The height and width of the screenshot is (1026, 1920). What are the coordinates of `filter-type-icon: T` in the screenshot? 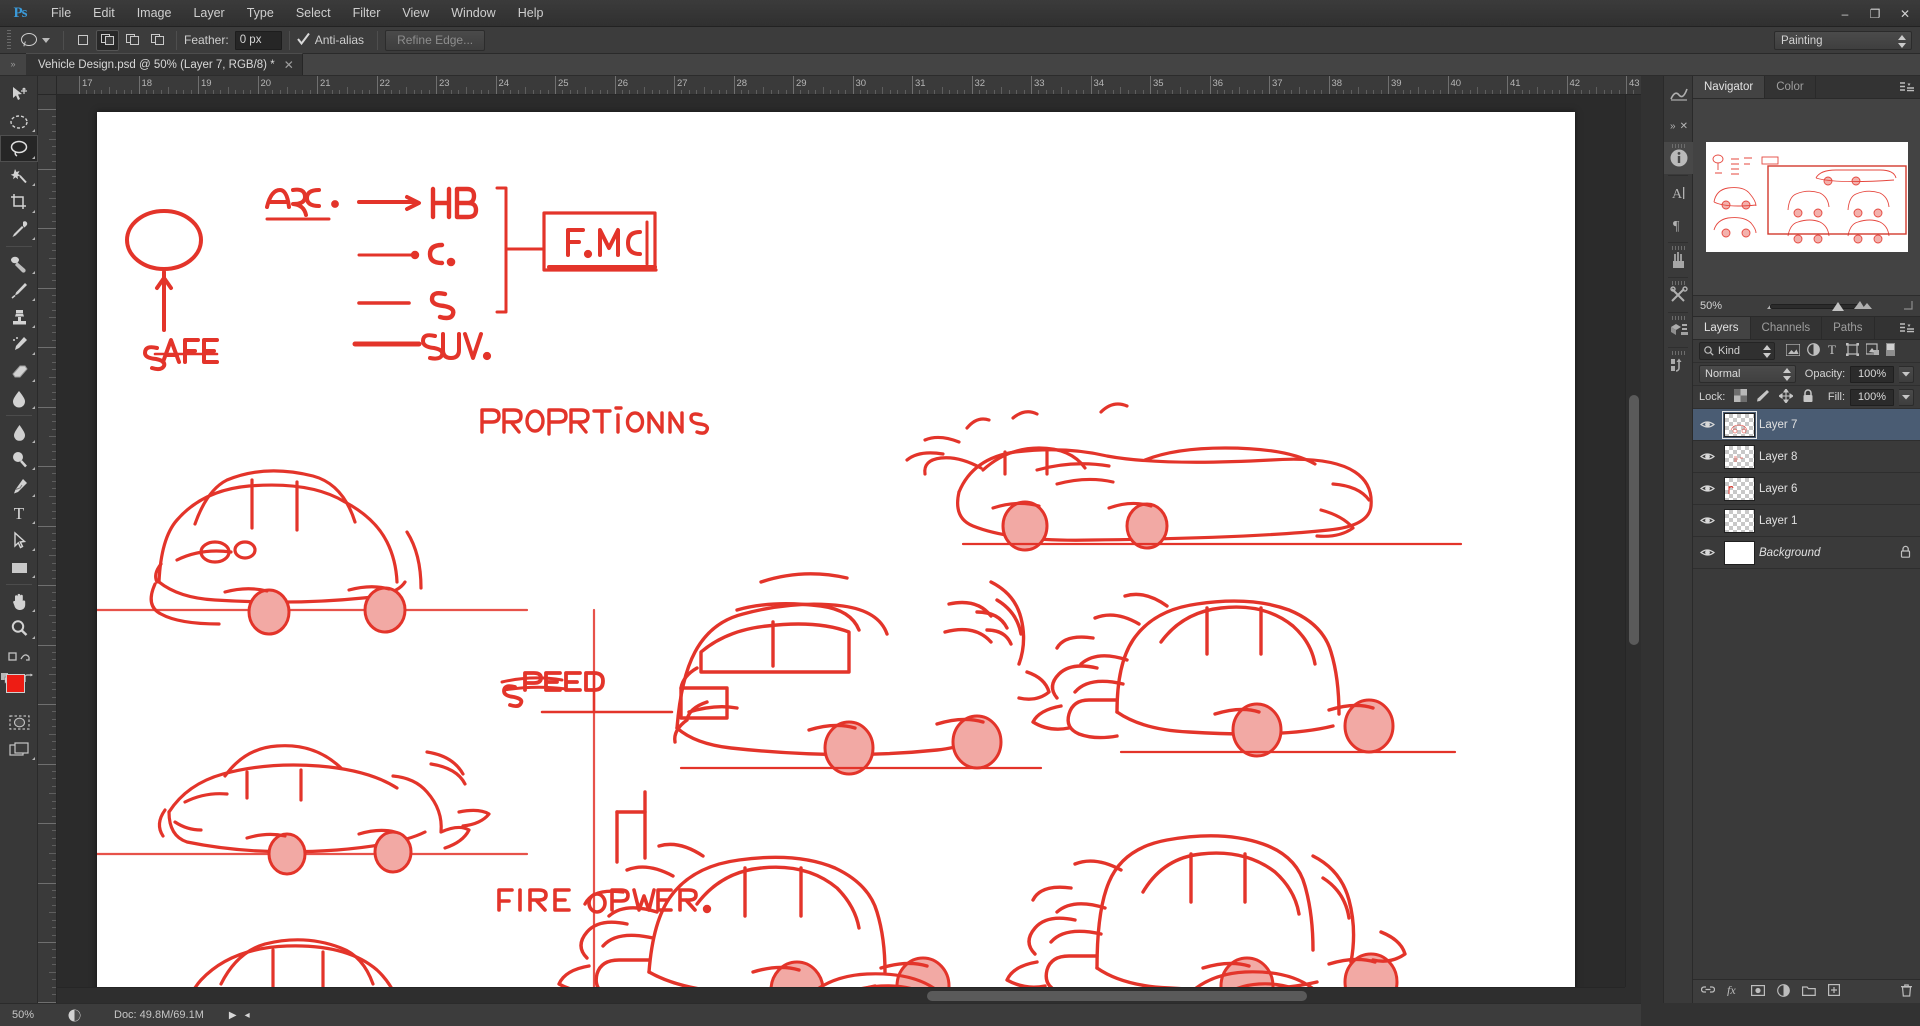 It's located at (1833, 350).